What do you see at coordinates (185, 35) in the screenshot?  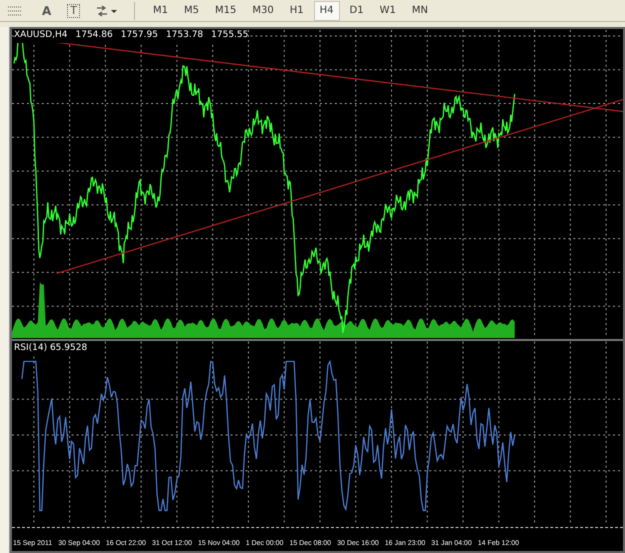 I see `price-quote: 1753.78` at bounding box center [185, 35].